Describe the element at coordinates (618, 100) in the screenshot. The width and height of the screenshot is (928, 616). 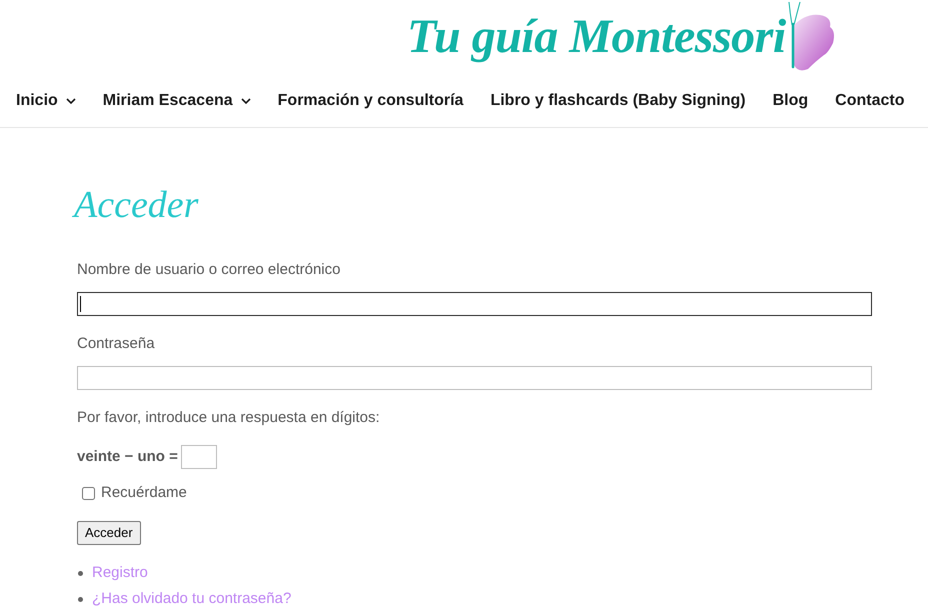
I see `nav-link: Libro y flashcards (Baby Signing)` at that location.